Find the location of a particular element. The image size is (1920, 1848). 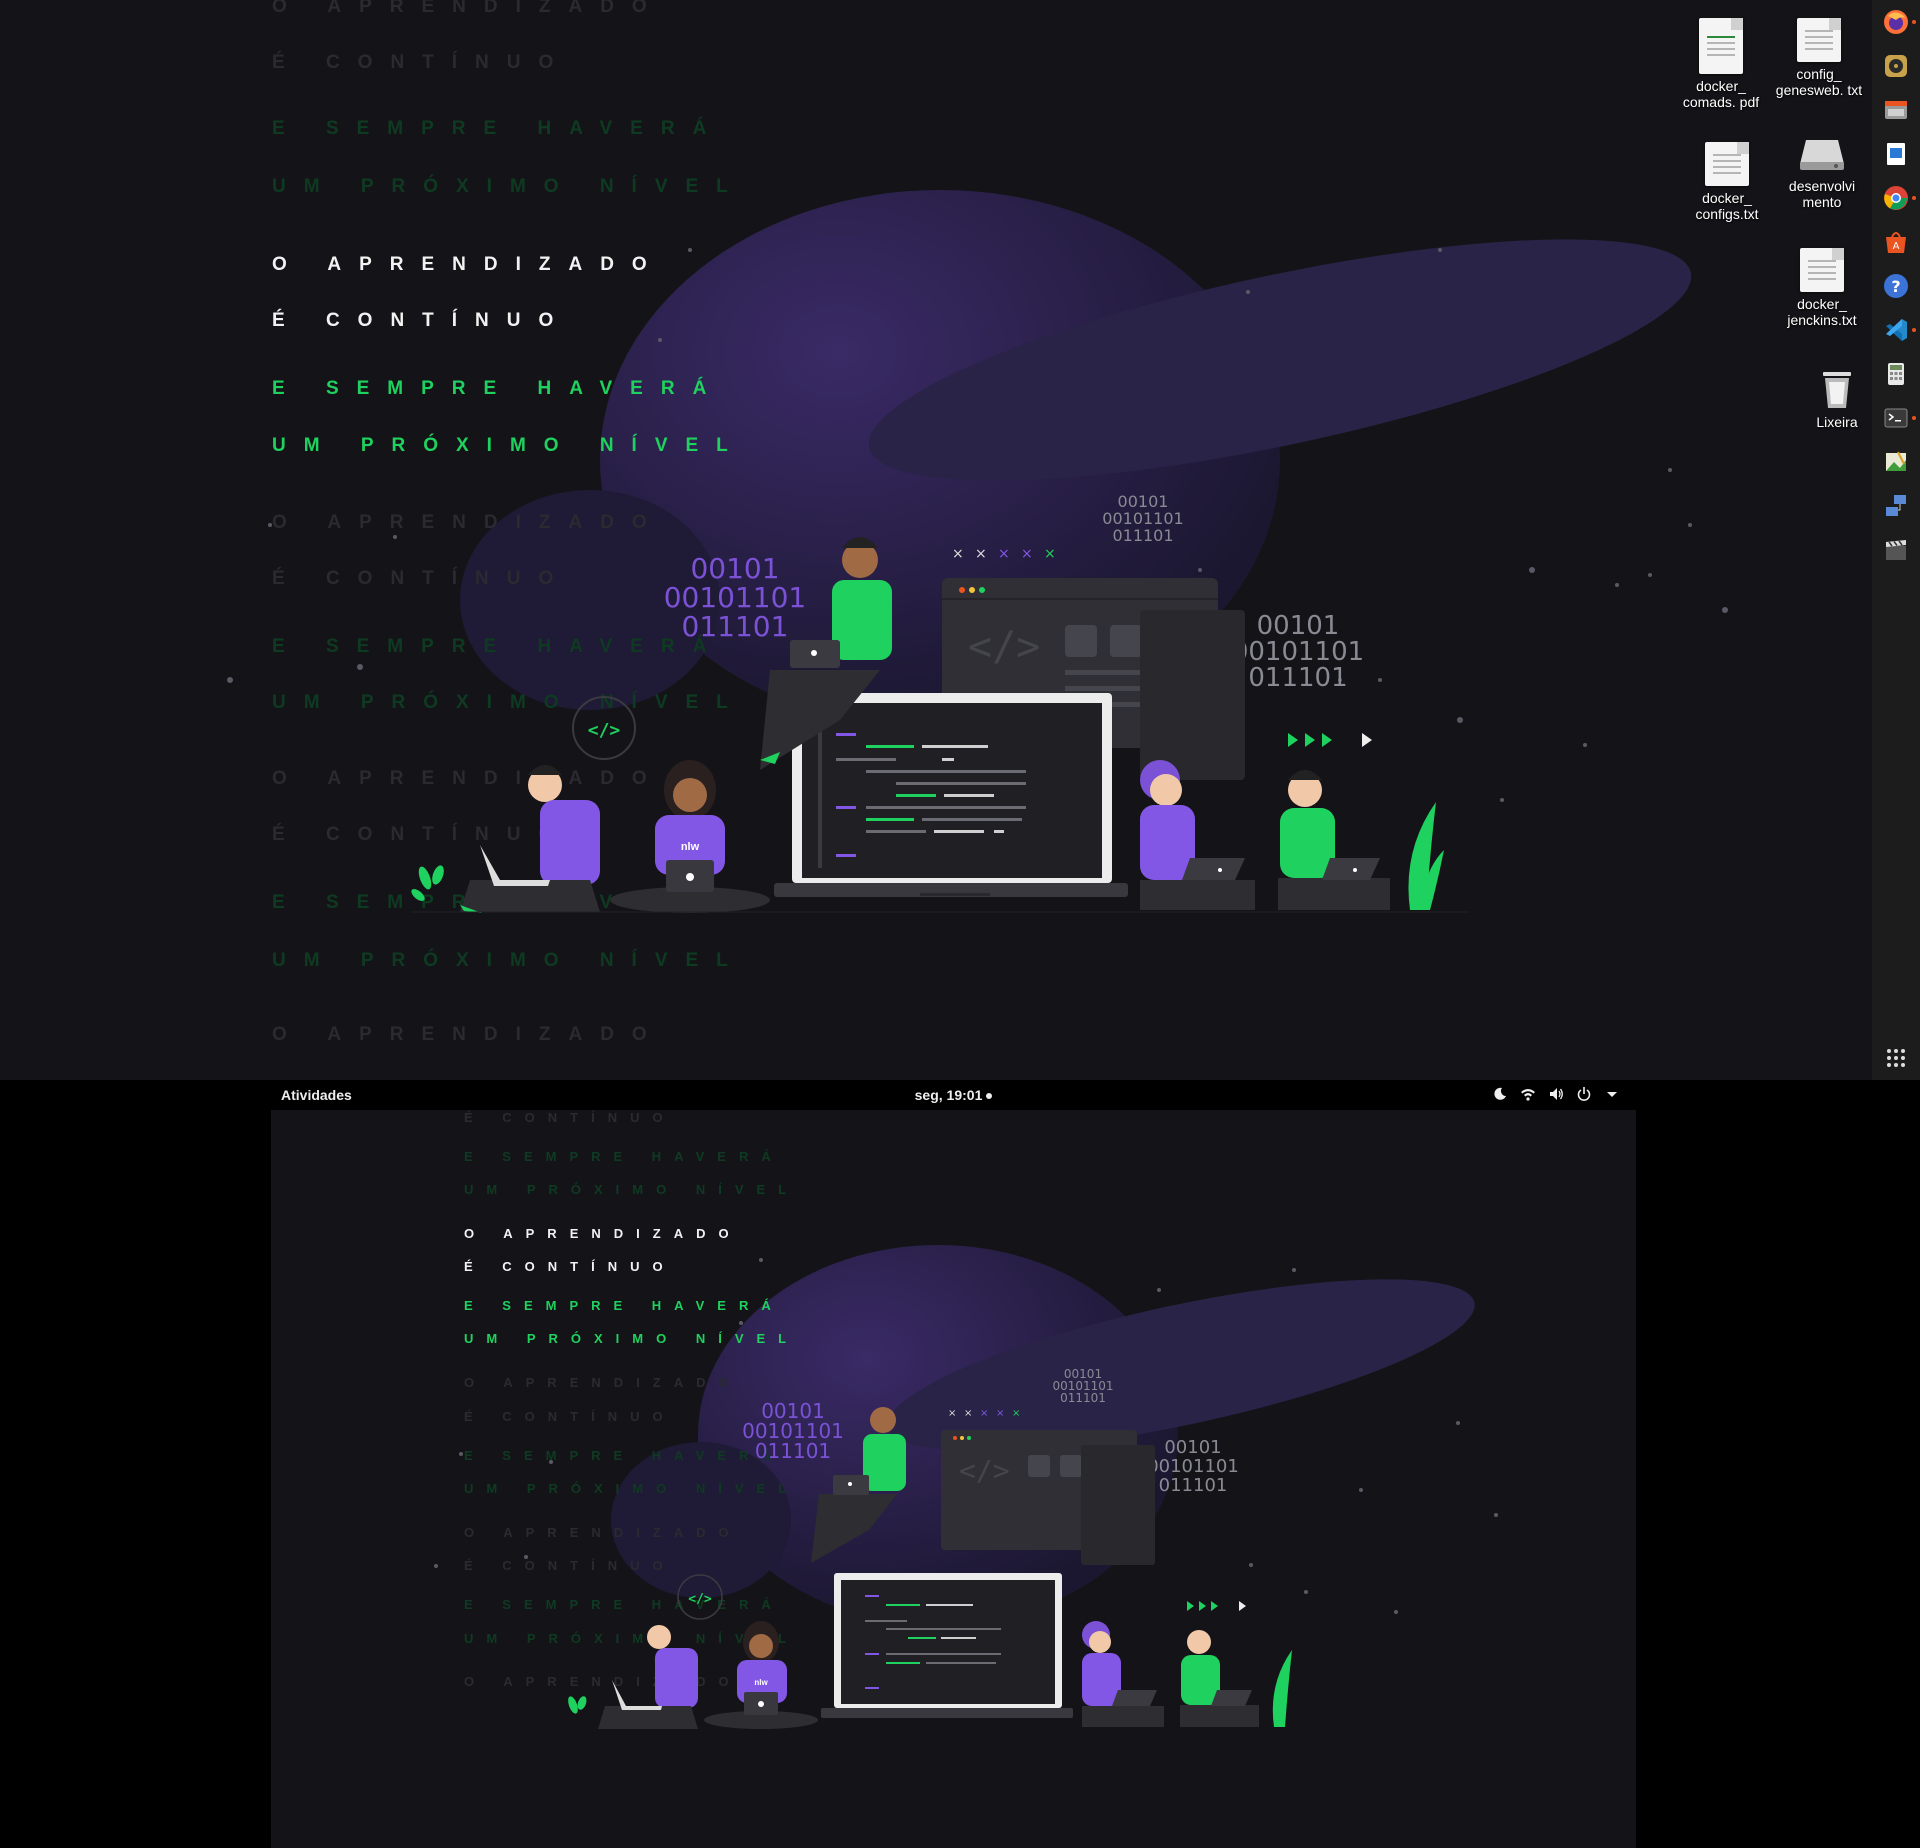

image-viewer-icon is located at coordinates (1896, 461).